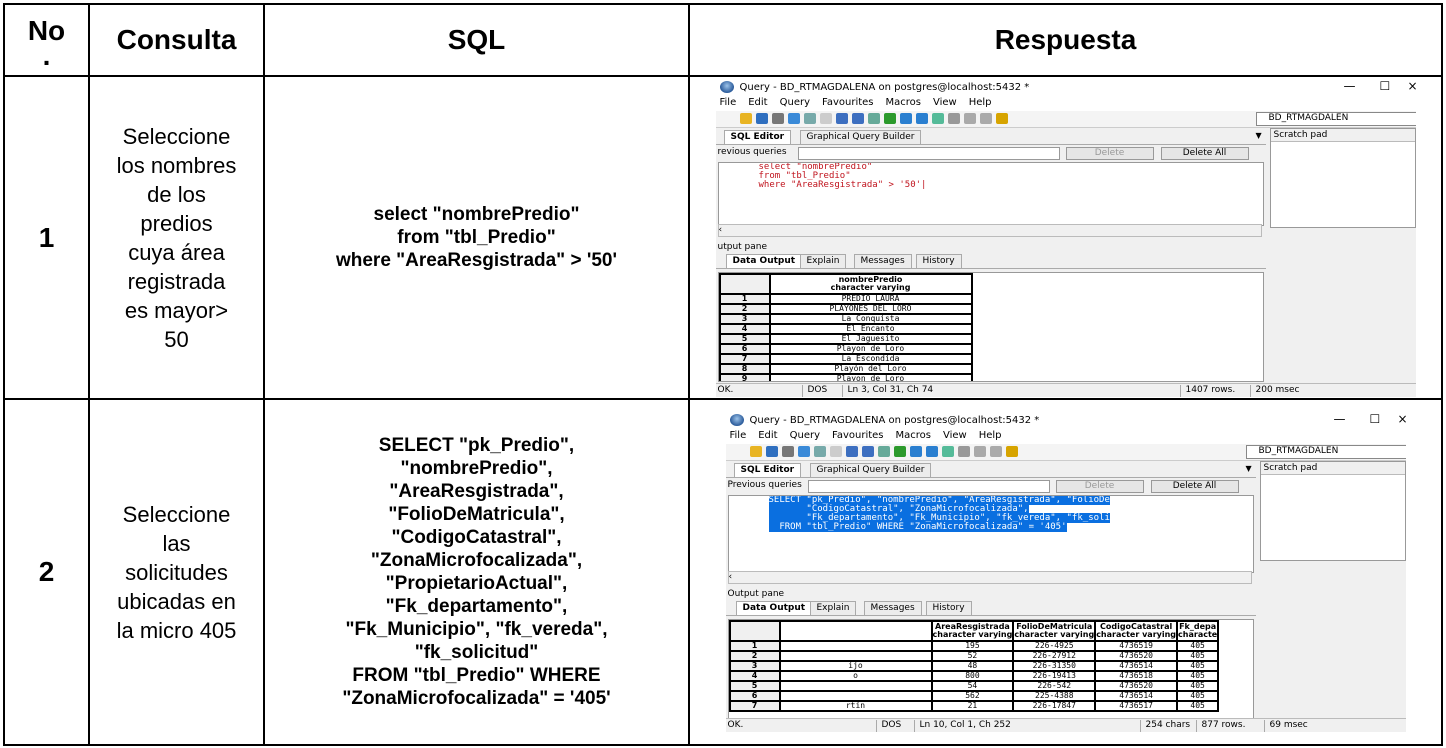  What do you see at coordinates (972, 676) in the screenshot?
I see `grid-cell: 800` at bounding box center [972, 676].